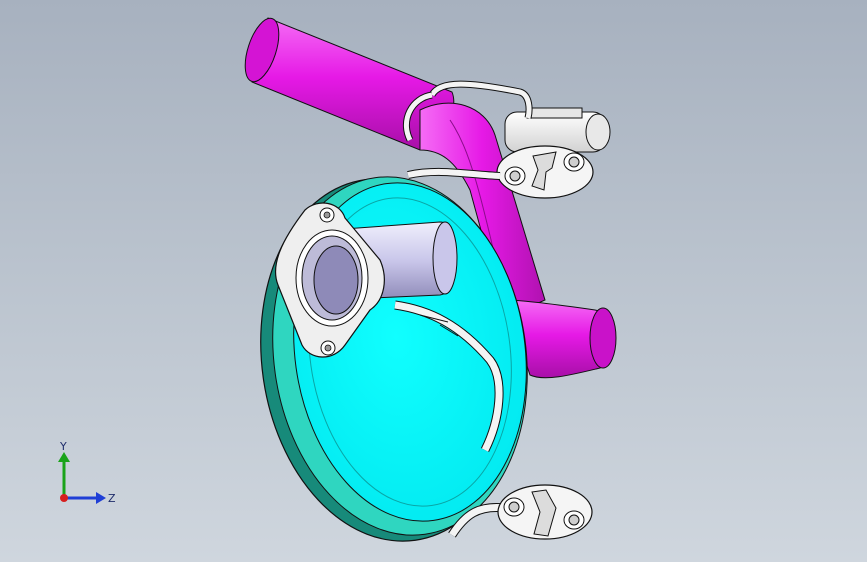  What do you see at coordinates (87, 472) in the screenshot?
I see `reference-triad: Y Z` at bounding box center [87, 472].